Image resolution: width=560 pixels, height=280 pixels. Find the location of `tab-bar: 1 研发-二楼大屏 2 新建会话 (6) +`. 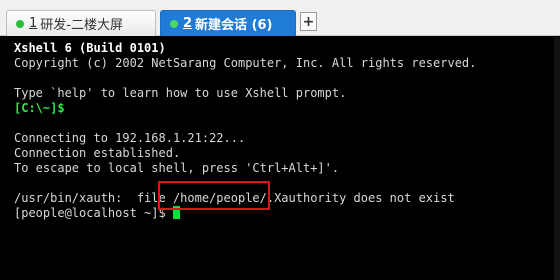

tab-bar: 1 研发-二楼大屏 2 新建会话 (6) + is located at coordinates (280, 18).